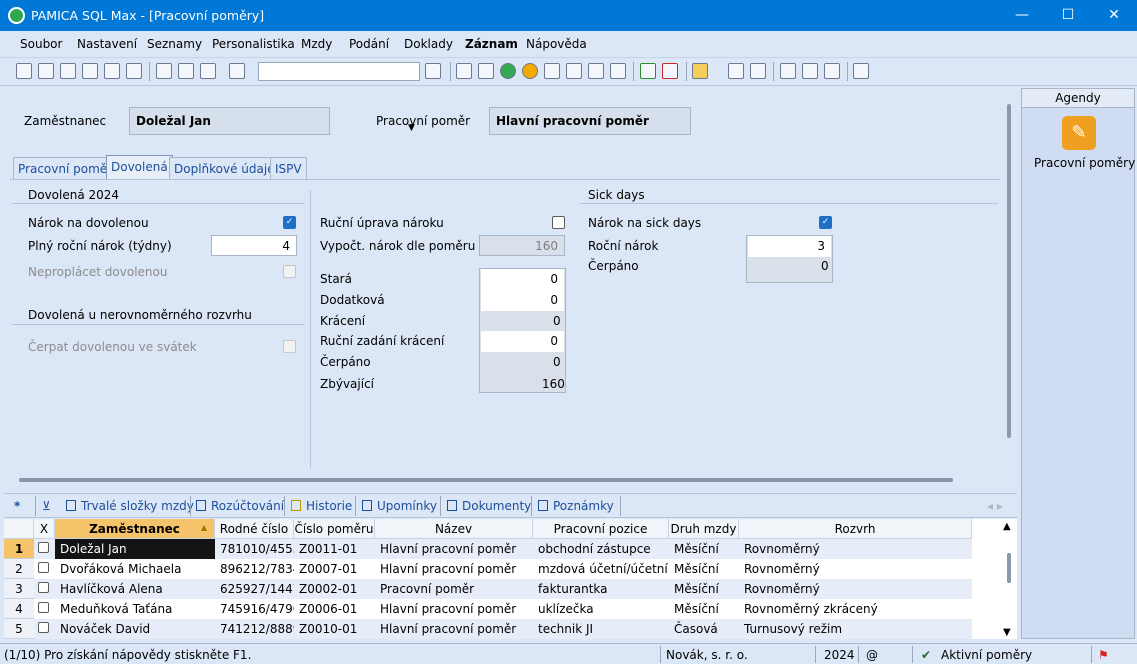  Describe the element at coordinates (90, 71) in the screenshot. I see `preview-icon` at that location.